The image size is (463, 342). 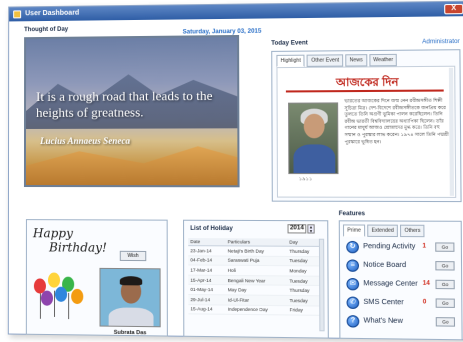 I want to click on balloon-purple, so click(x=47, y=298).